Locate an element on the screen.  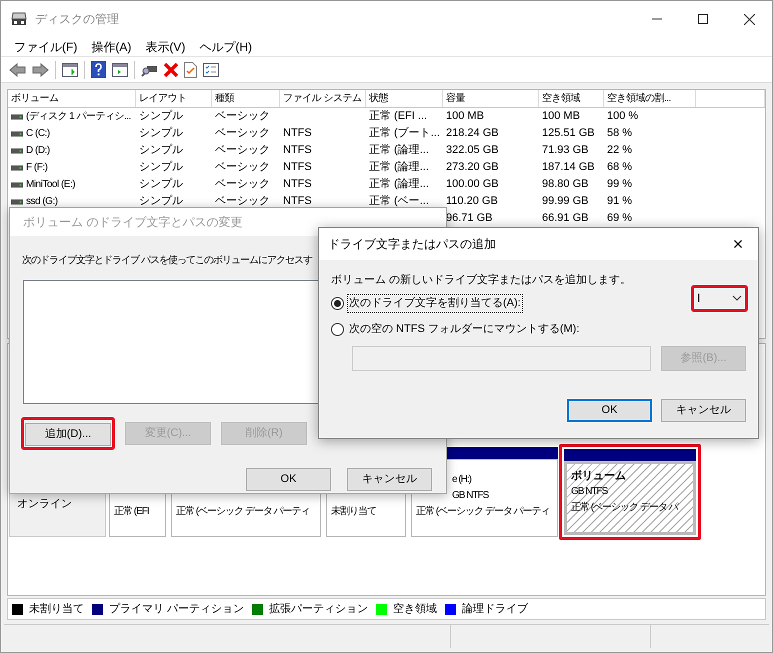
help-icon is located at coordinates (98, 69).